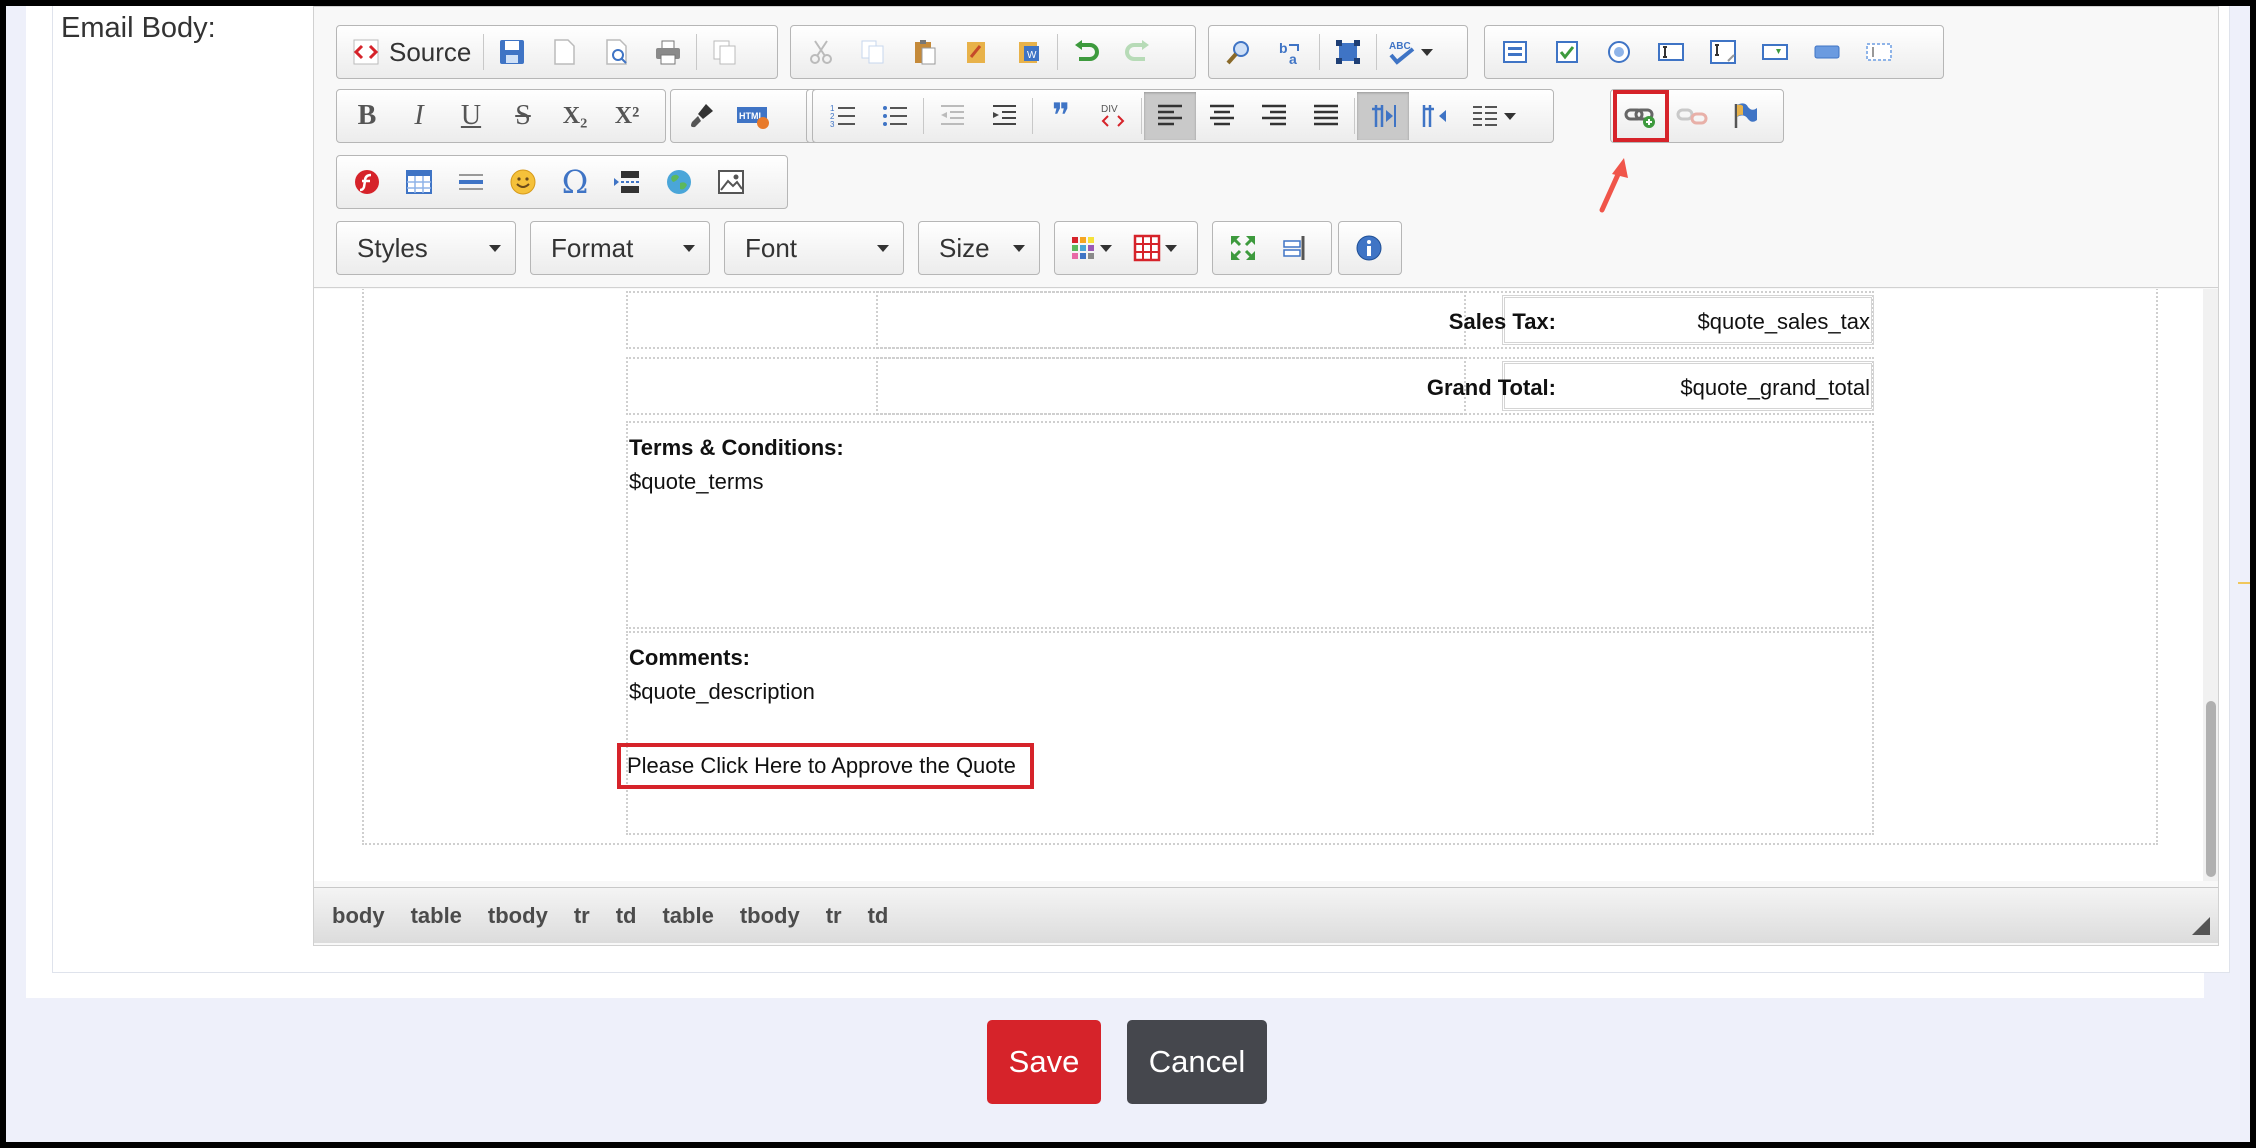  What do you see at coordinates (627, 116) in the screenshot?
I see `superscript-button: X²` at bounding box center [627, 116].